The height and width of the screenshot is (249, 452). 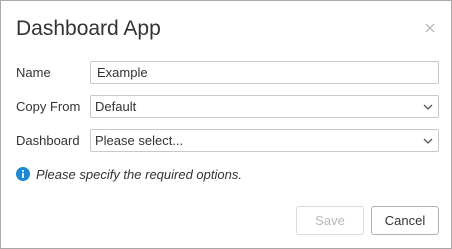 What do you see at coordinates (88, 28) in the screenshot?
I see `dialog-title: Dashboard App` at bounding box center [88, 28].